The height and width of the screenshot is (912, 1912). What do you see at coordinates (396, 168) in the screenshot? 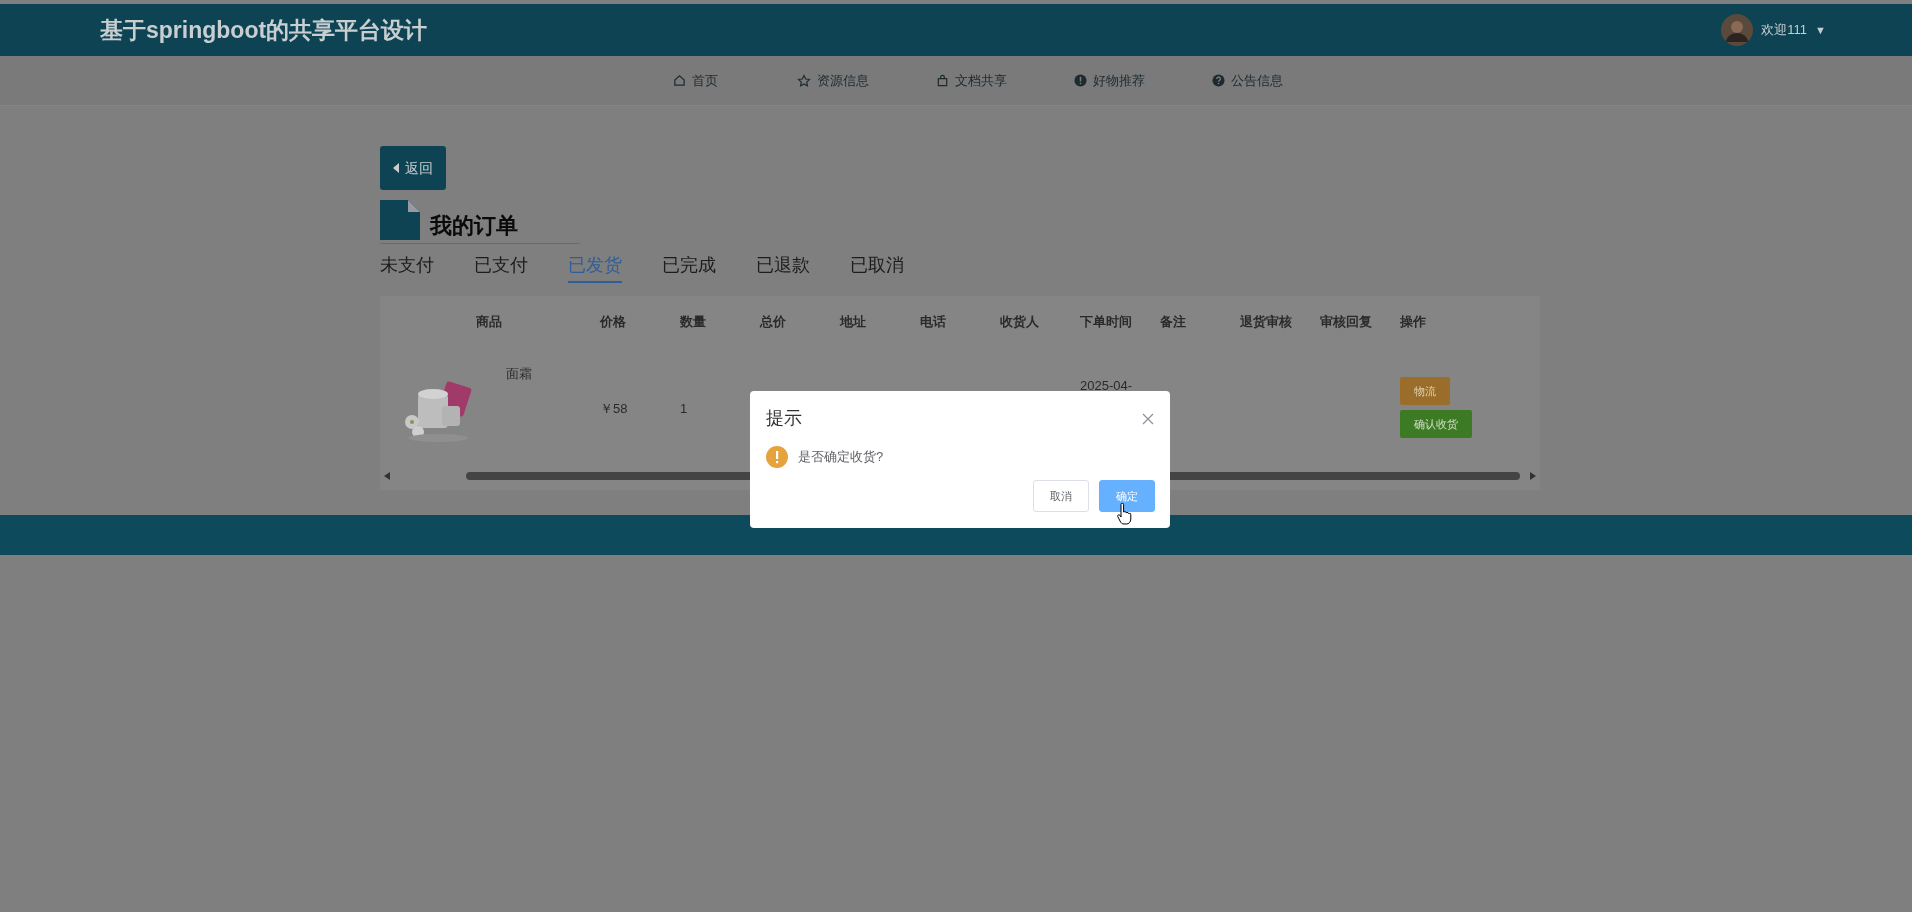
I see `caret-left-icon` at bounding box center [396, 168].